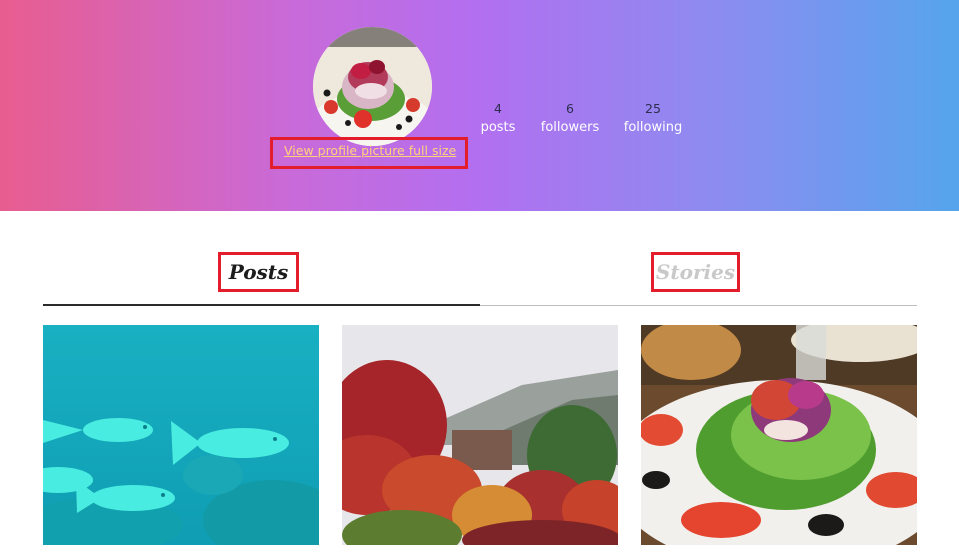  I want to click on tab-stories: Stories, so click(695, 272).